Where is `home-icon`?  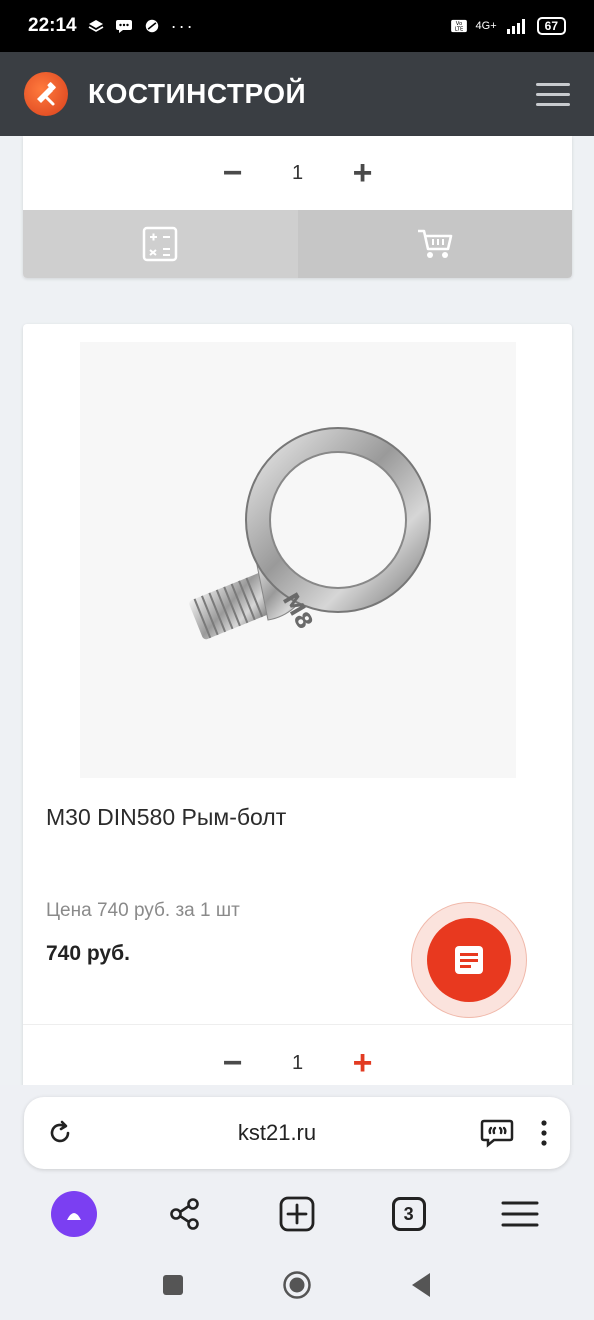
home-icon is located at coordinates (297, 1285).